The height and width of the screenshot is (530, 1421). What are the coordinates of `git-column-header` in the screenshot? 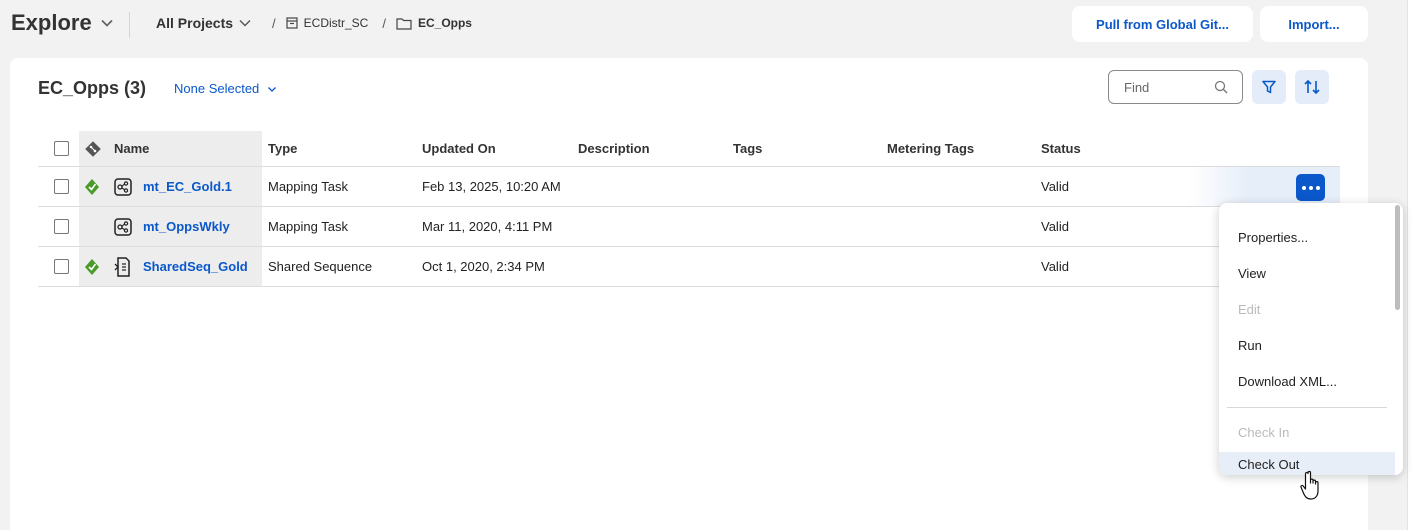 It's located at (93, 148).